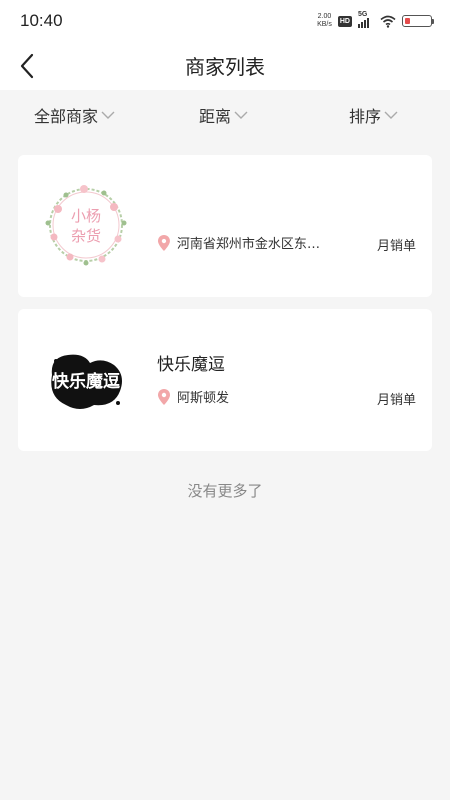 The image size is (450, 800). I want to click on network-speed-unit: KB/s, so click(324, 24).